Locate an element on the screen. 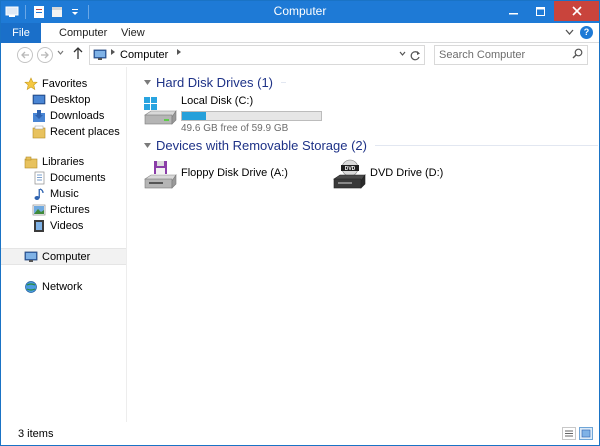 The width and height of the screenshot is (600, 446). libraries-icon is located at coordinates (31, 162).